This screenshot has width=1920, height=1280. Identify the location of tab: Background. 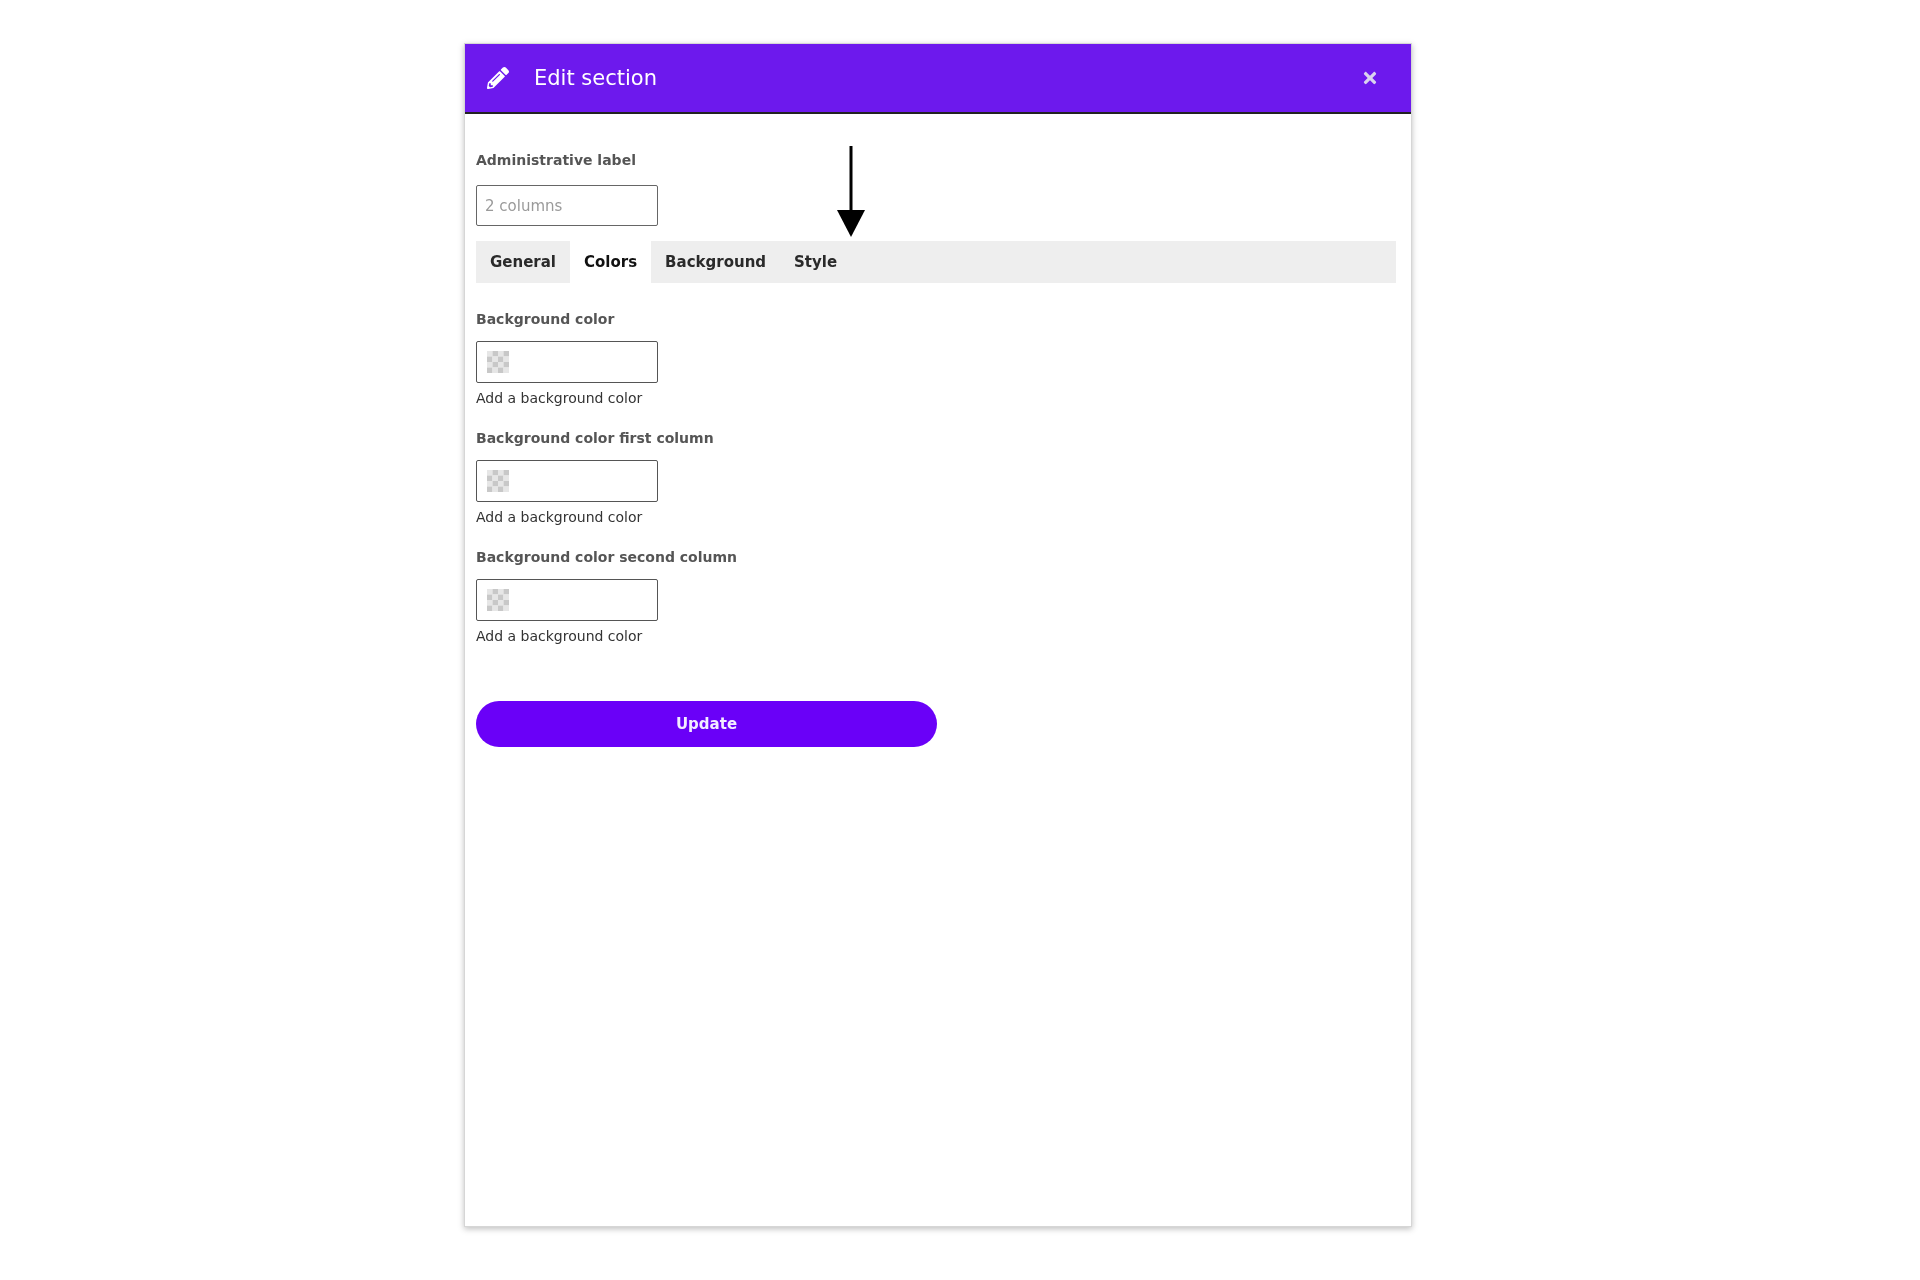
(716, 262).